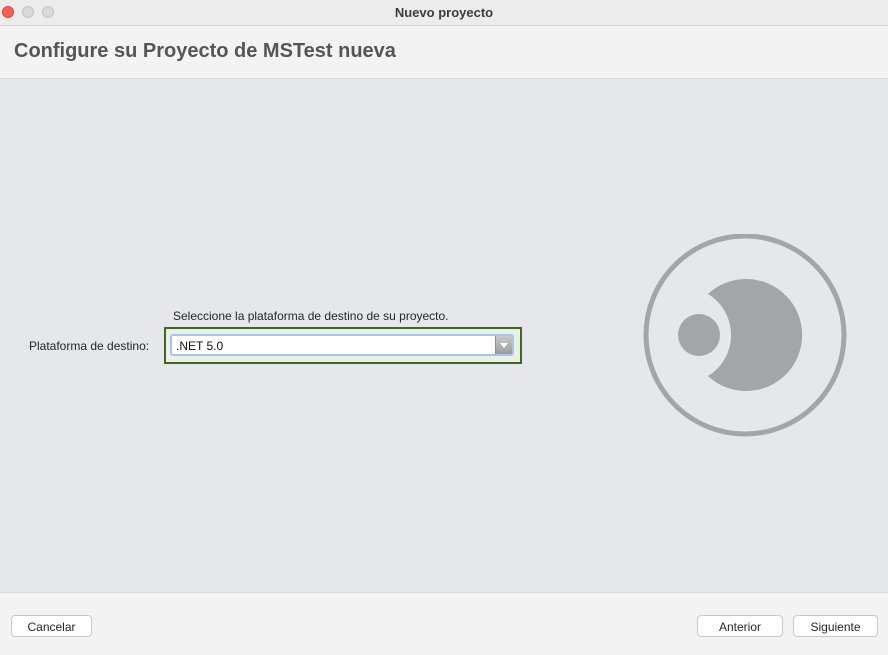  I want to click on page-header: Configure su Proyecto de MSTest nueva, so click(444, 52).